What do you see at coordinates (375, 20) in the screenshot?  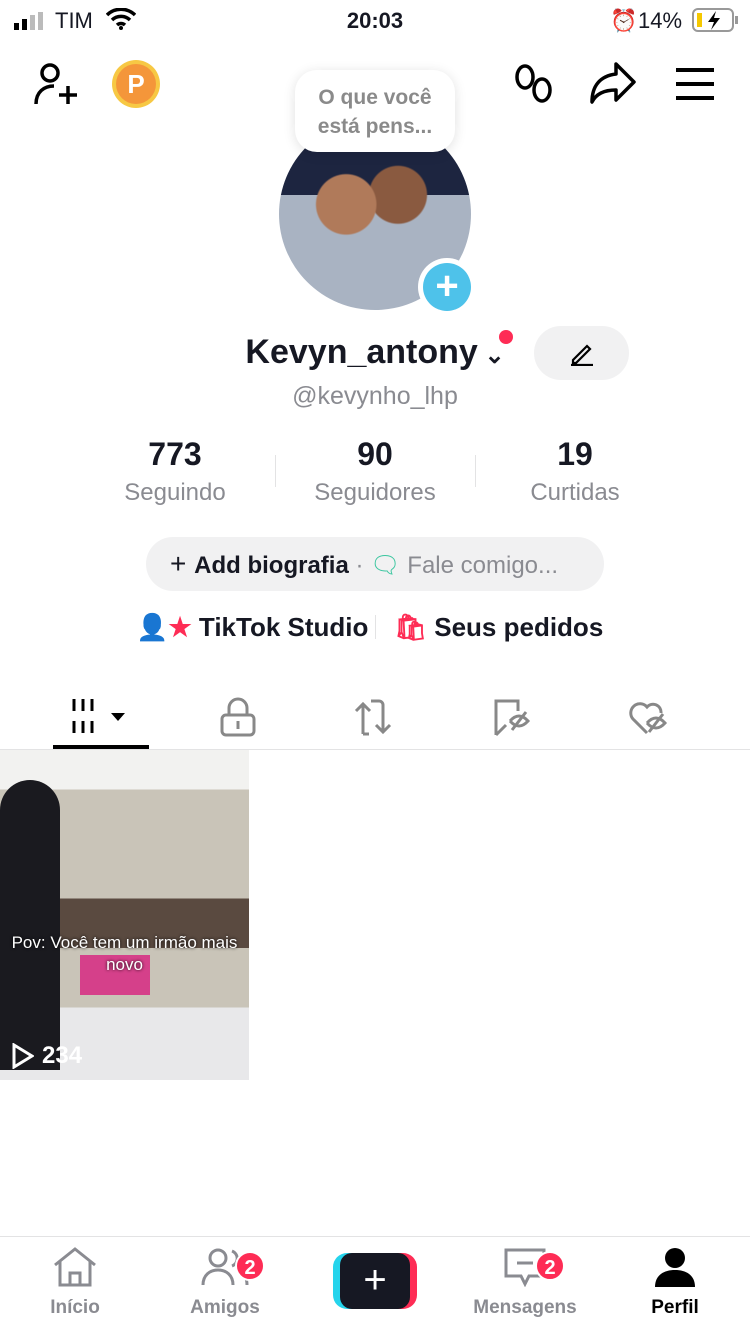 I see `status-bar: TIM 20:03 ⏰ 14%` at bounding box center [375, 20].